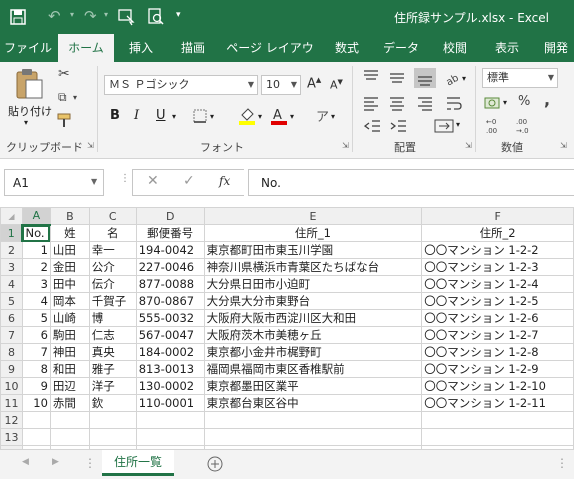 The image size is (574, 479). I want to click on row-header: 1, so click(12, 233).